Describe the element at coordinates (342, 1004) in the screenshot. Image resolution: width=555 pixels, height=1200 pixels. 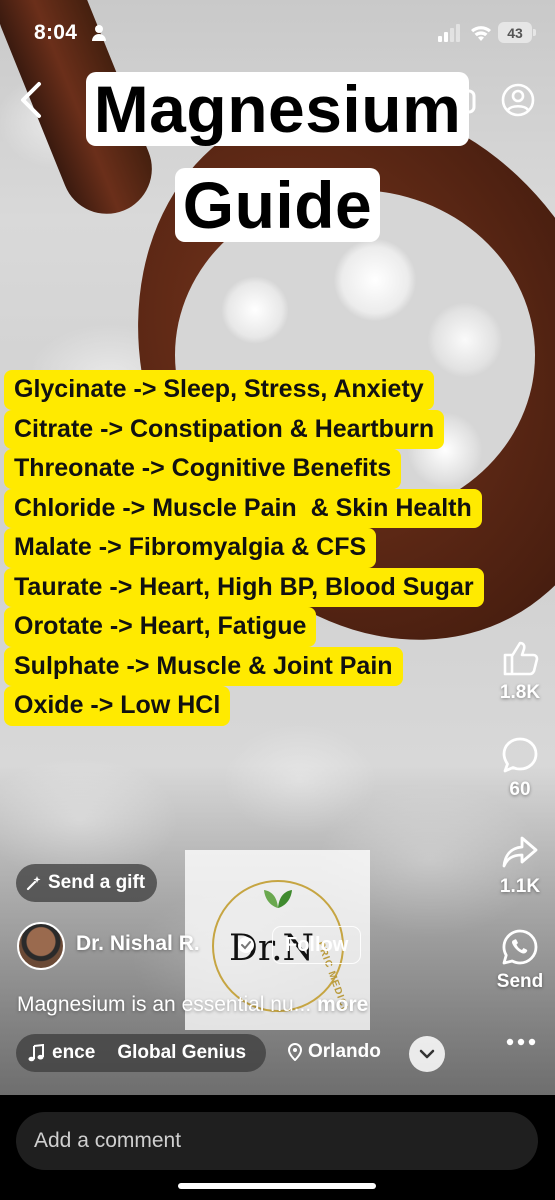
I see `caption-more-link: more` at that location.